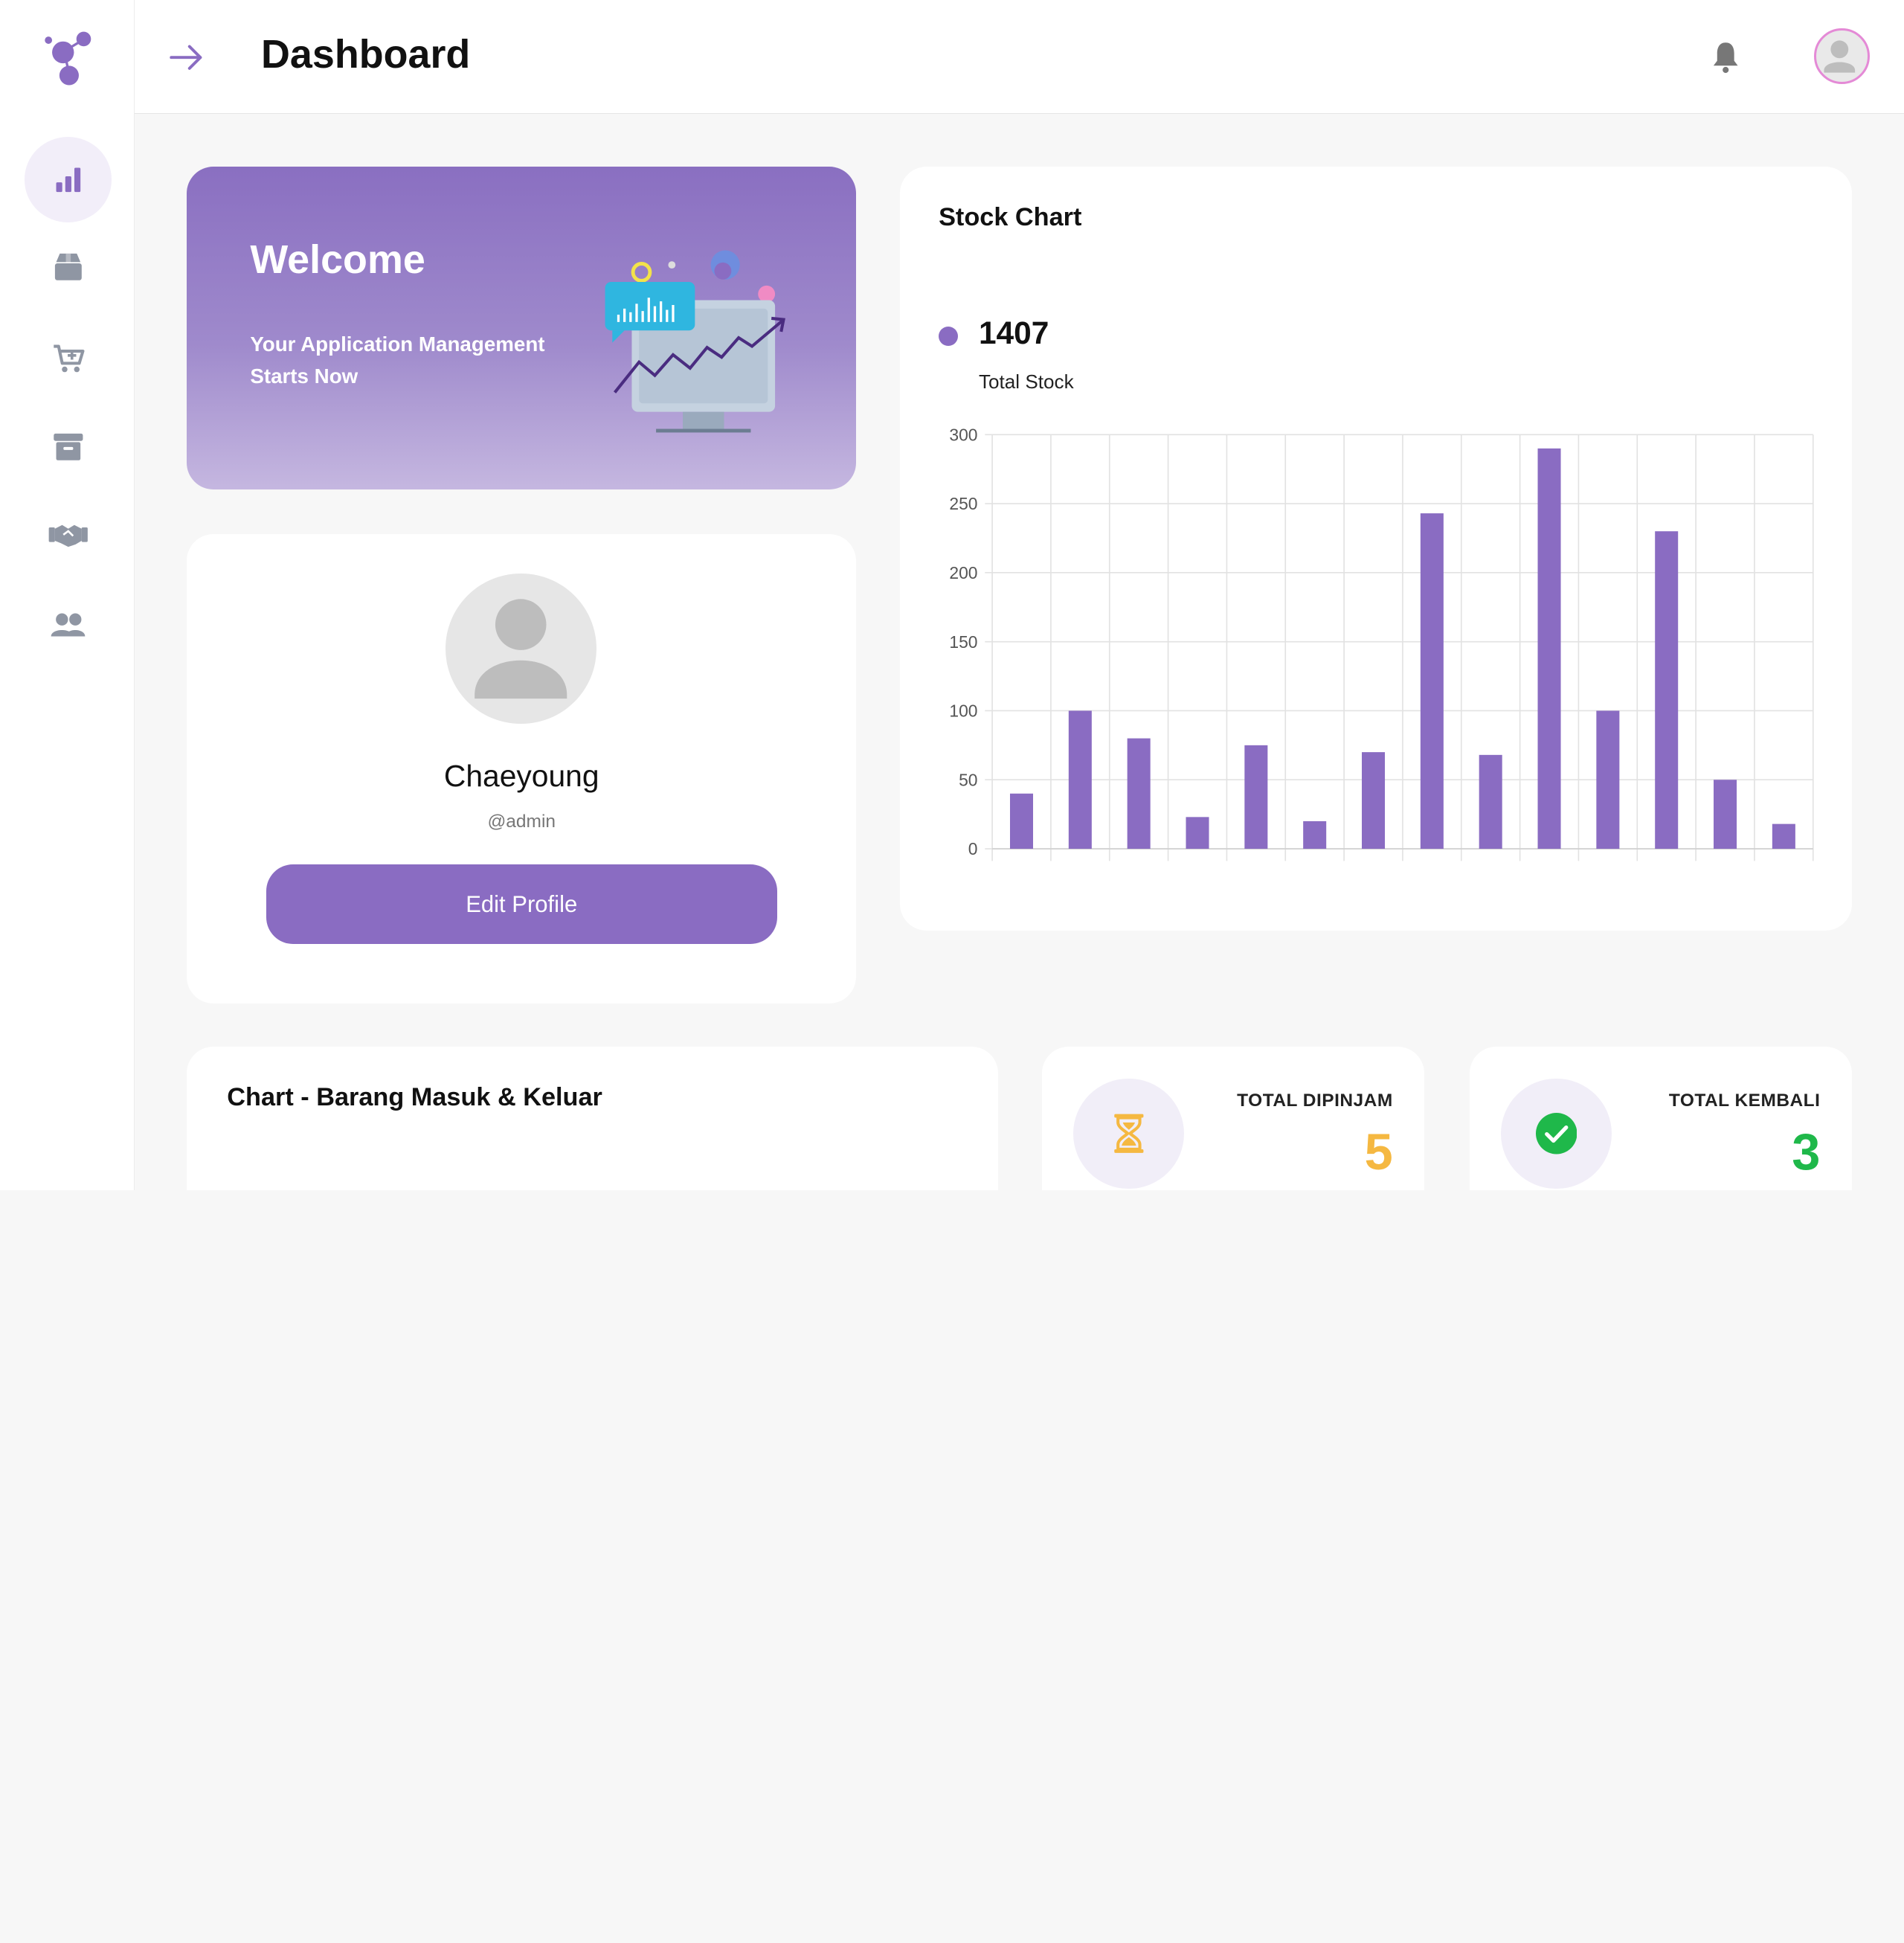  I want to click on sidebar-item-dashboard, so click(68, 179).